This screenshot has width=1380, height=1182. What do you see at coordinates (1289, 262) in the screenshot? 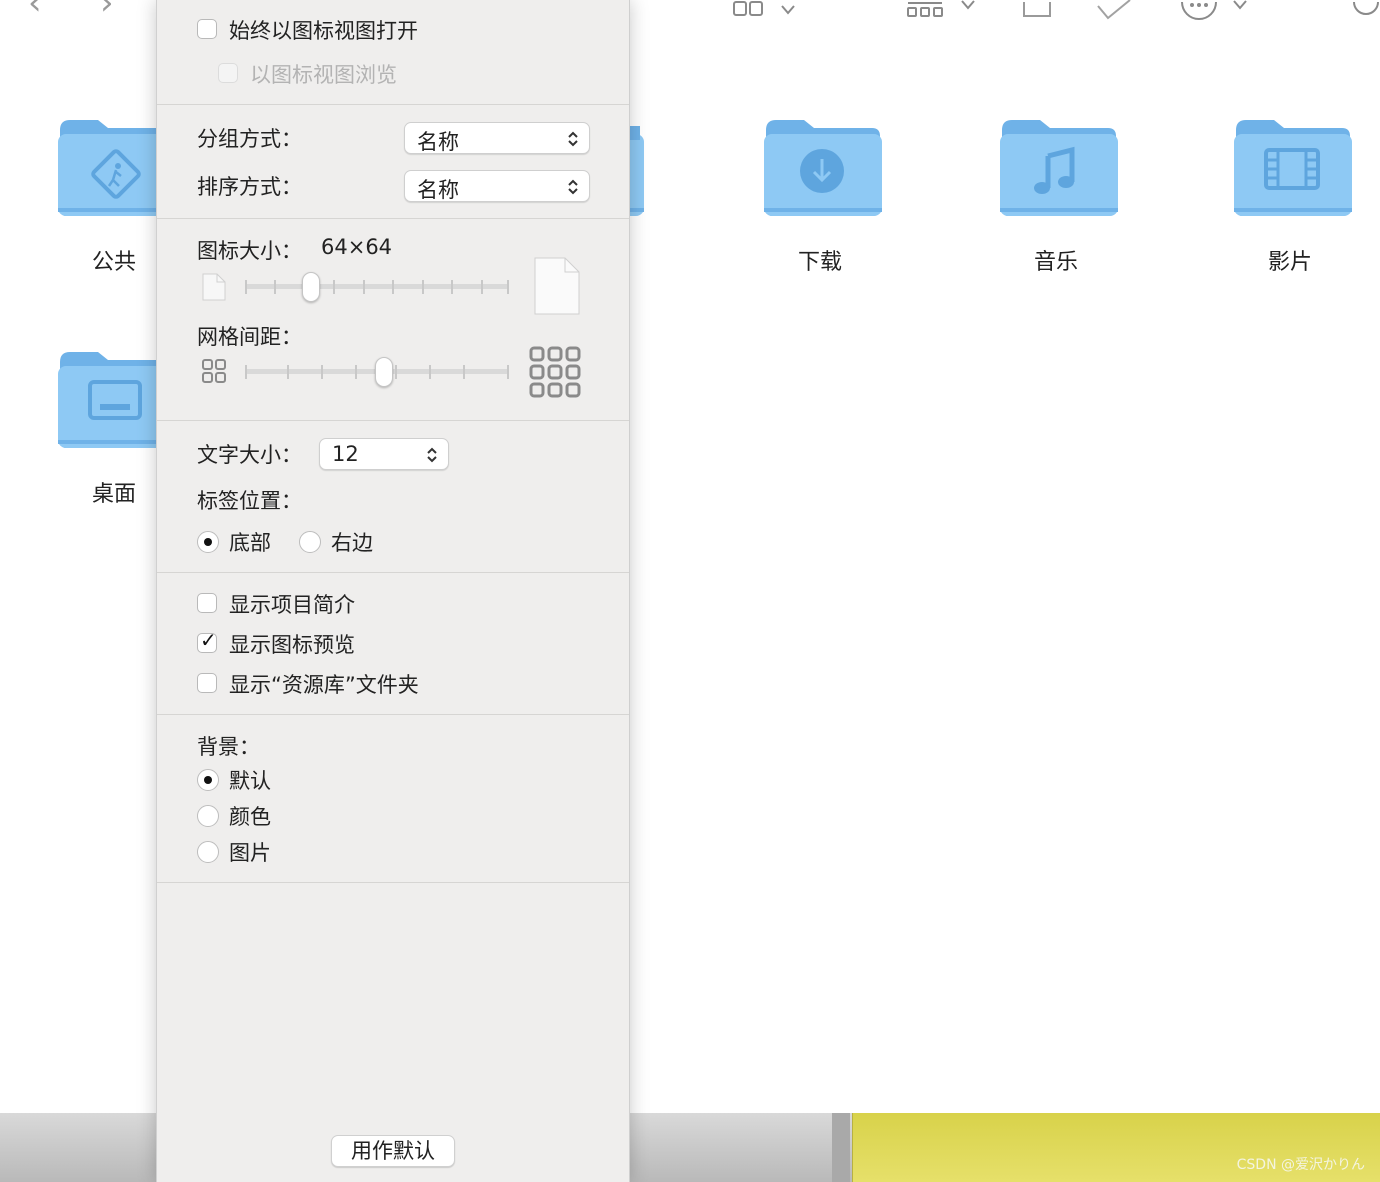
I see `folder-label-movies: 影片` at bounding box center [1289, 262].